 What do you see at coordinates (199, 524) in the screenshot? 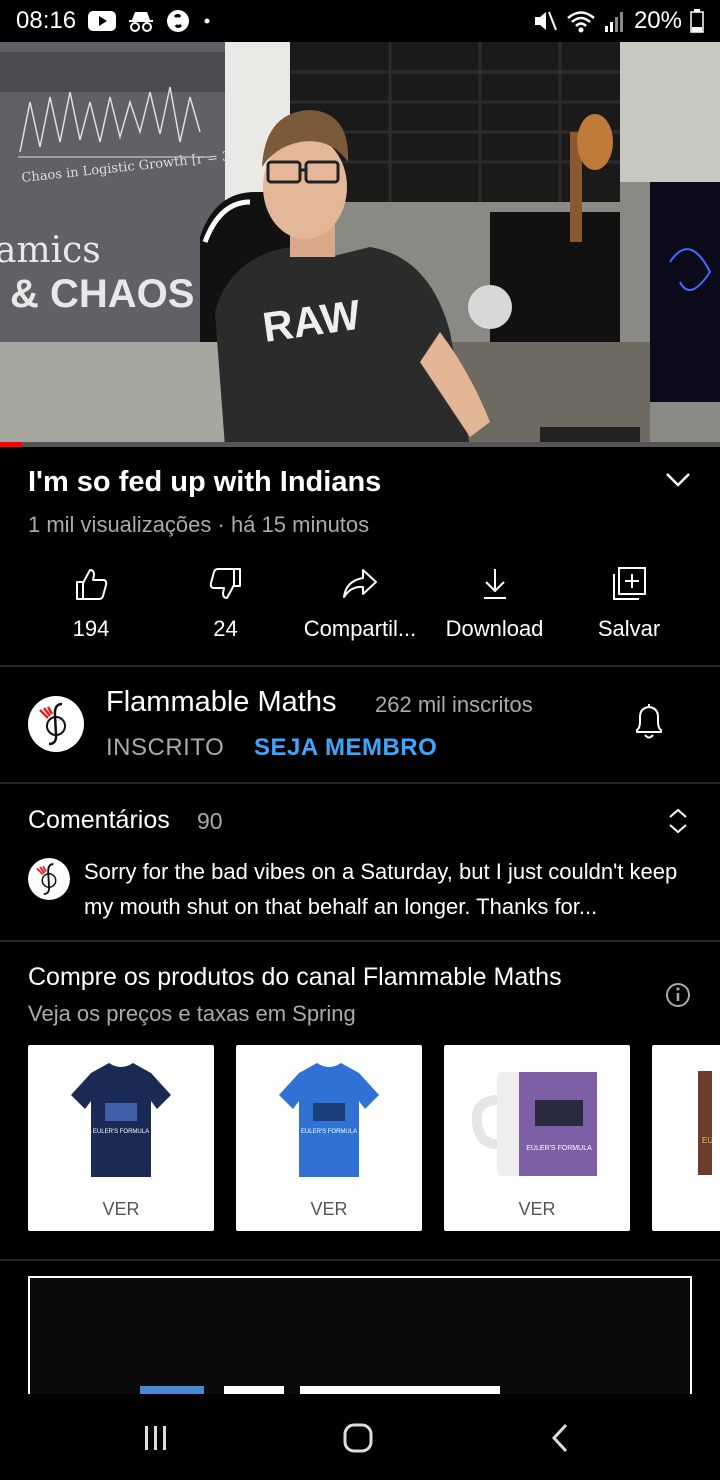
I see `video-meta: 1 mil visualizações · há 15 minutos` at bounding box center [199, 524].